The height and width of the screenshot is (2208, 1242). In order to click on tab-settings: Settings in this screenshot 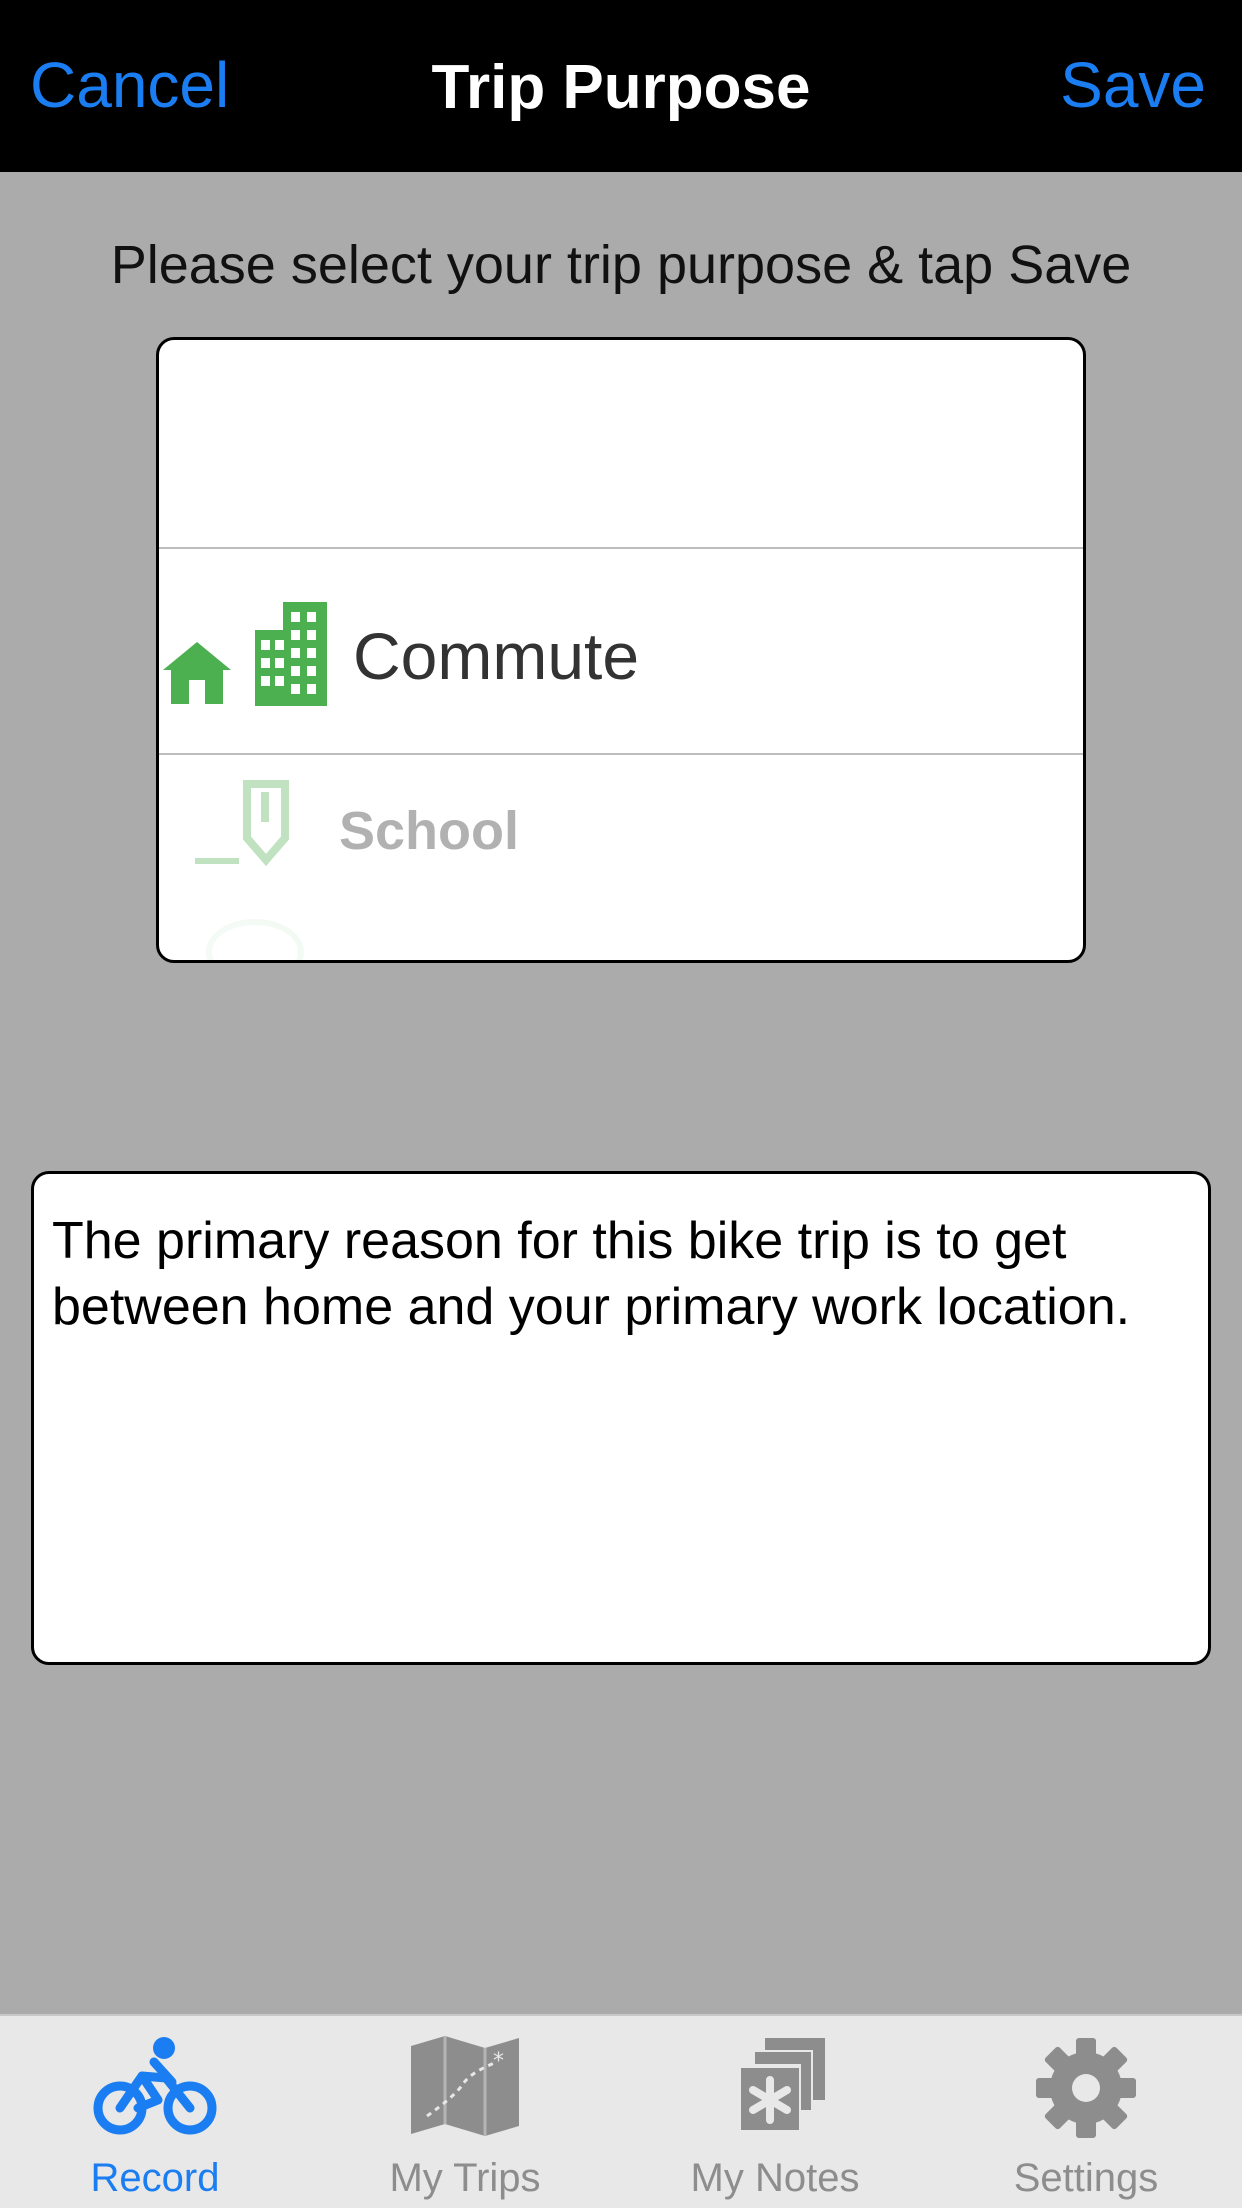, I will do `click(1086, 2112)`.